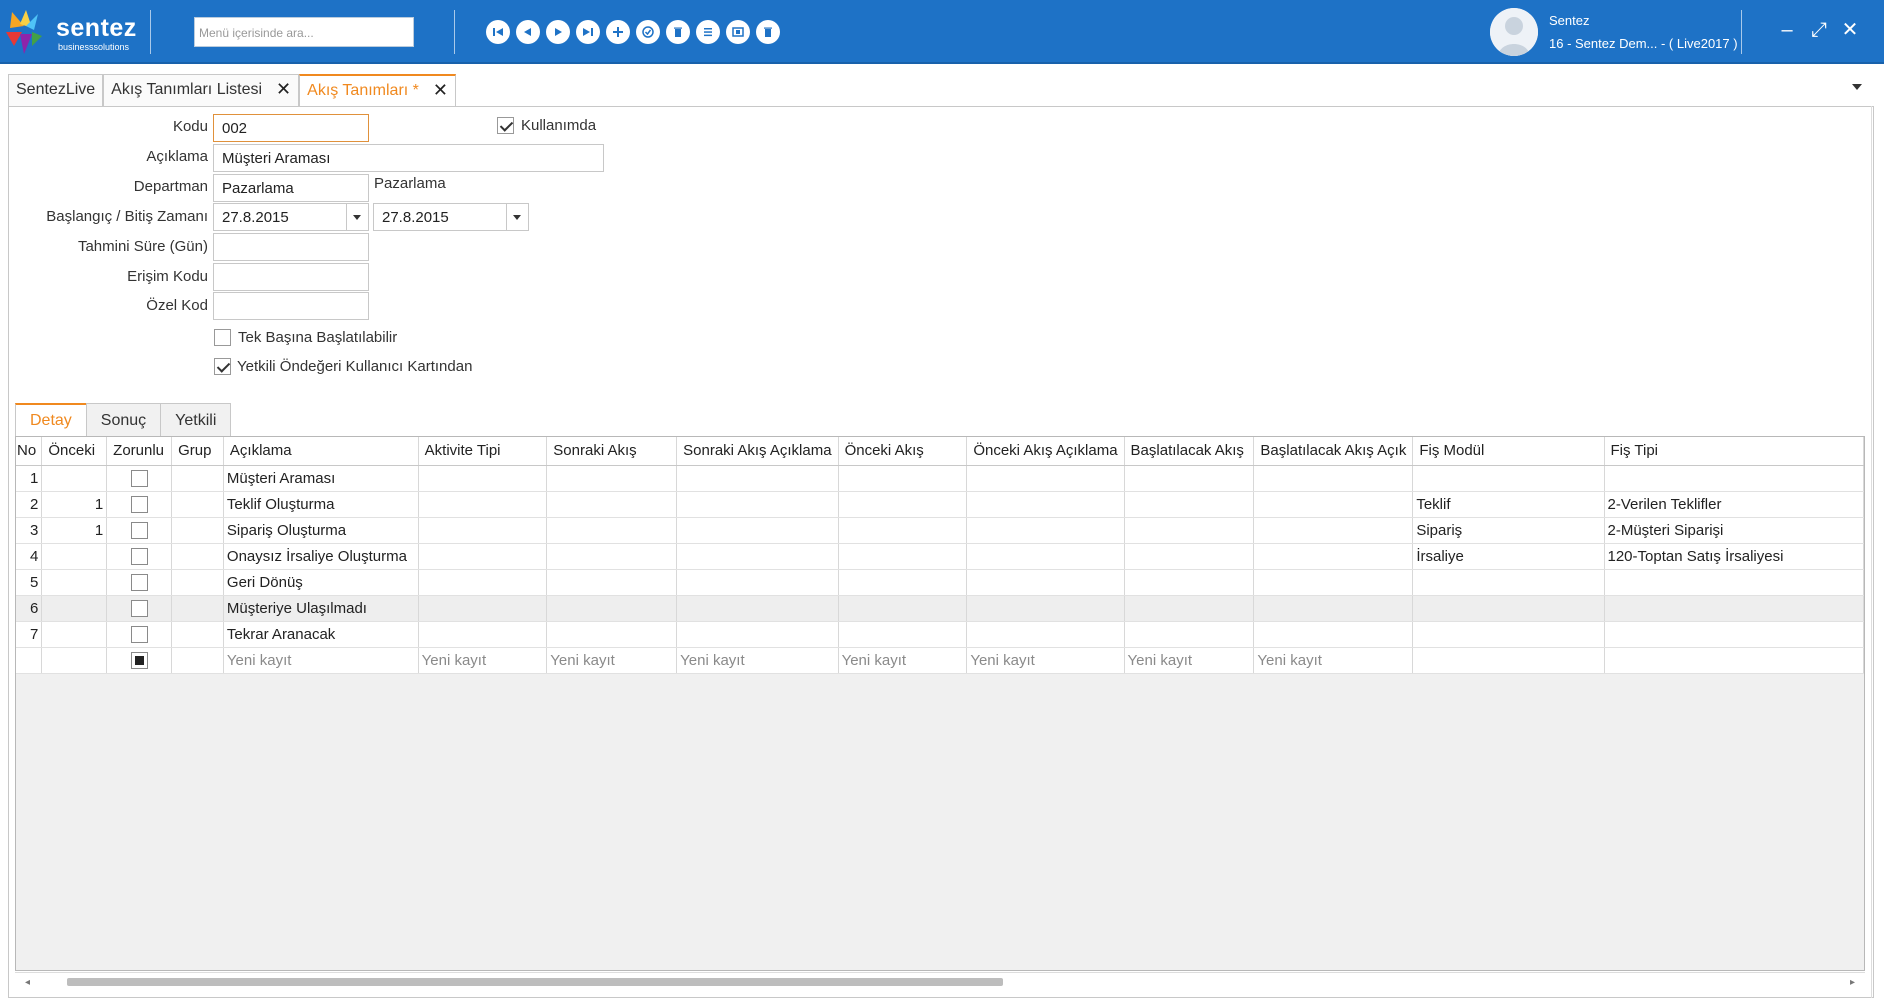 This screenshot has height=1008, width=1884. I want to click on tabs-dropdown-icon, so click(1857, 87).